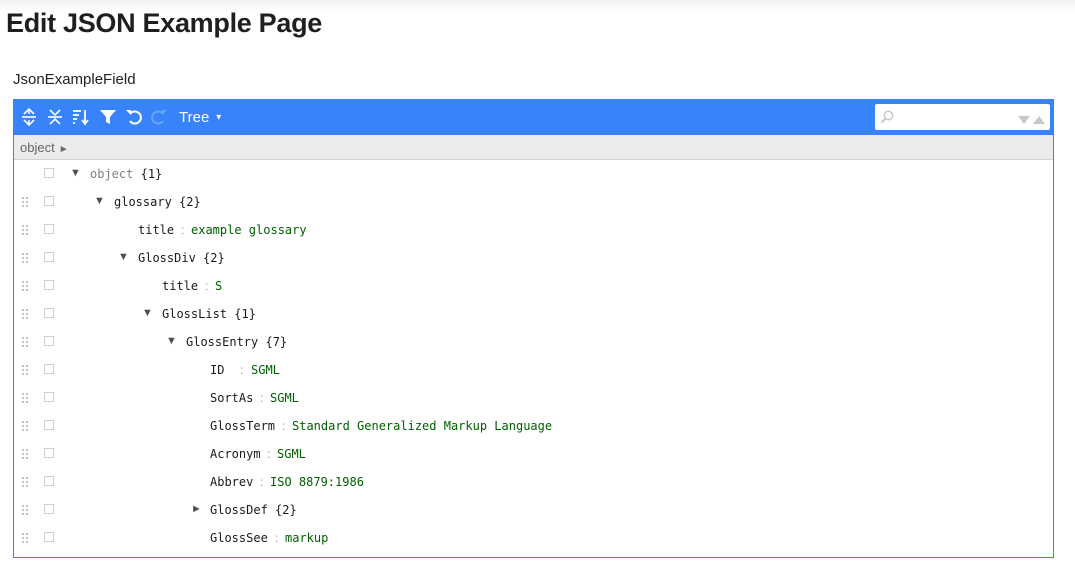 The height and width of the screenshot is (571, 1075). I want to click on tree-row-glossentry: ▼ GlossEntry {7}, so click(533, 342).